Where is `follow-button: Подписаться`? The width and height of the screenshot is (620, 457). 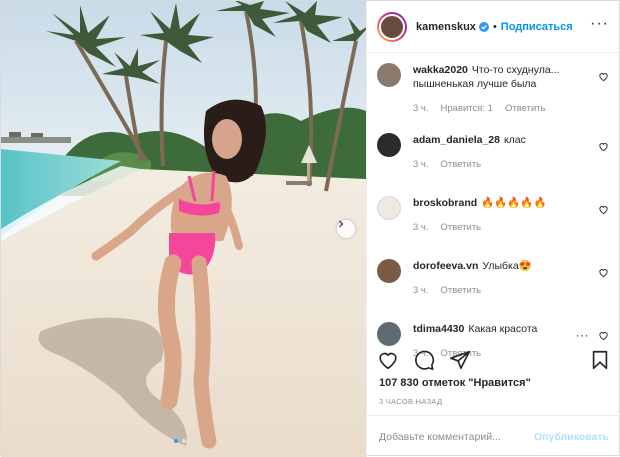
follow-button: Подписаться is located at coordinates (537, 27).